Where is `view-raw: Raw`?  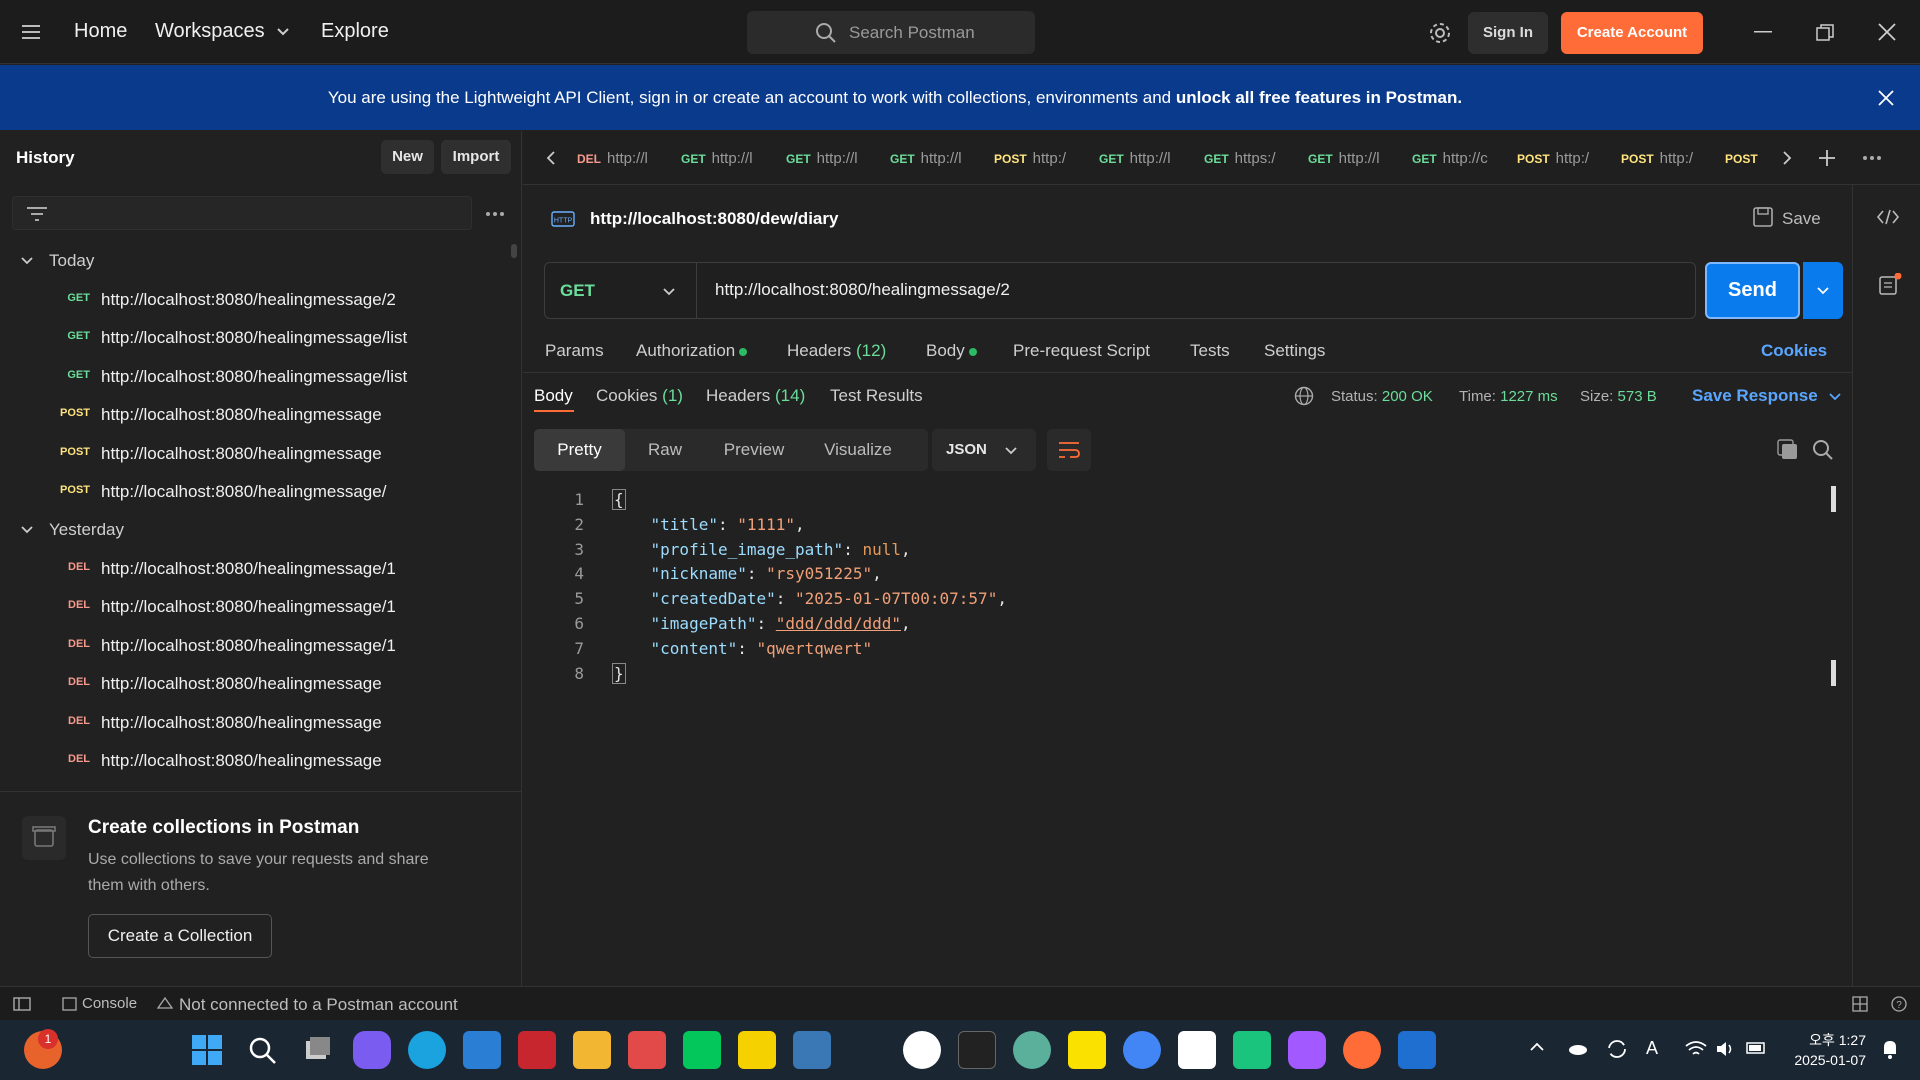 view-raw: Raw is located at coordinates (665, 450).